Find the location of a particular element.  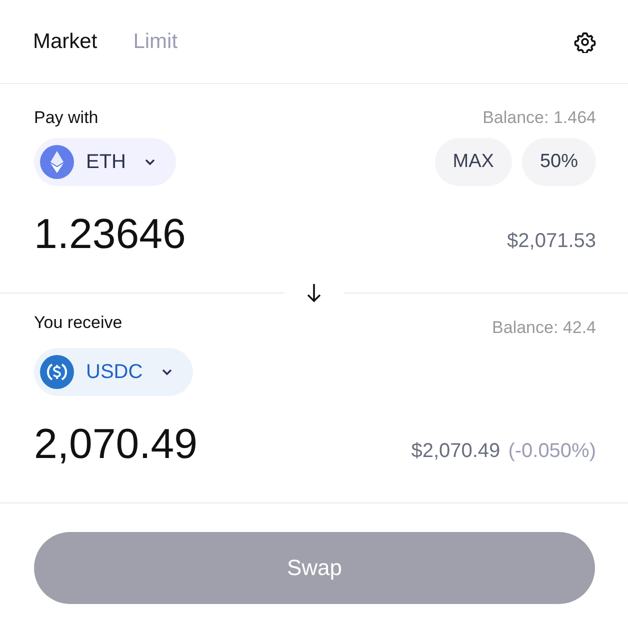

usd-value: $2,071.53 is located at coordinates (551, 241).